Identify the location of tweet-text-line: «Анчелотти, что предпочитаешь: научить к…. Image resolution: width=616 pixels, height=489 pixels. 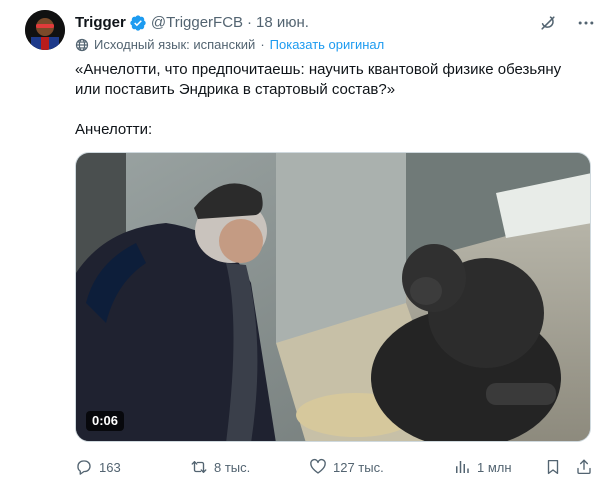
(318, 79).